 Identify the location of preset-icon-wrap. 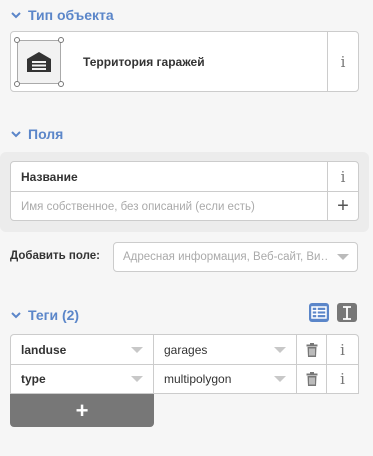
(39, 61).